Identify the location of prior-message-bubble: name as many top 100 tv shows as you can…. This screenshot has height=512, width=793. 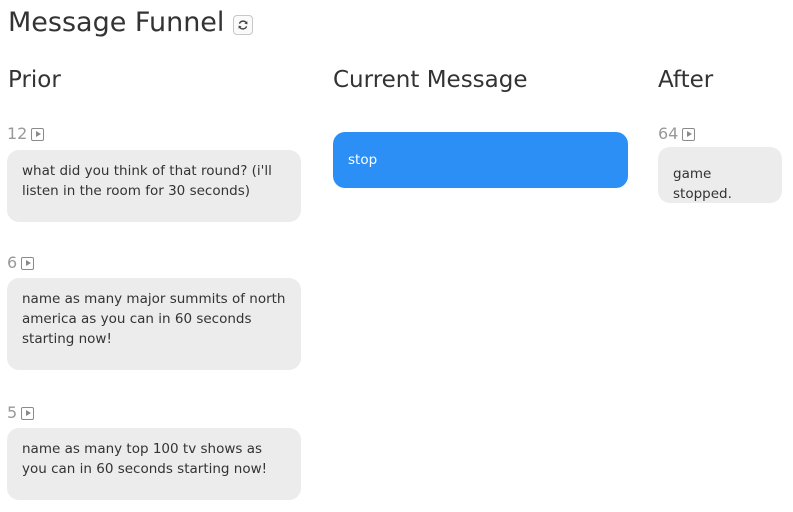
(154, 464).